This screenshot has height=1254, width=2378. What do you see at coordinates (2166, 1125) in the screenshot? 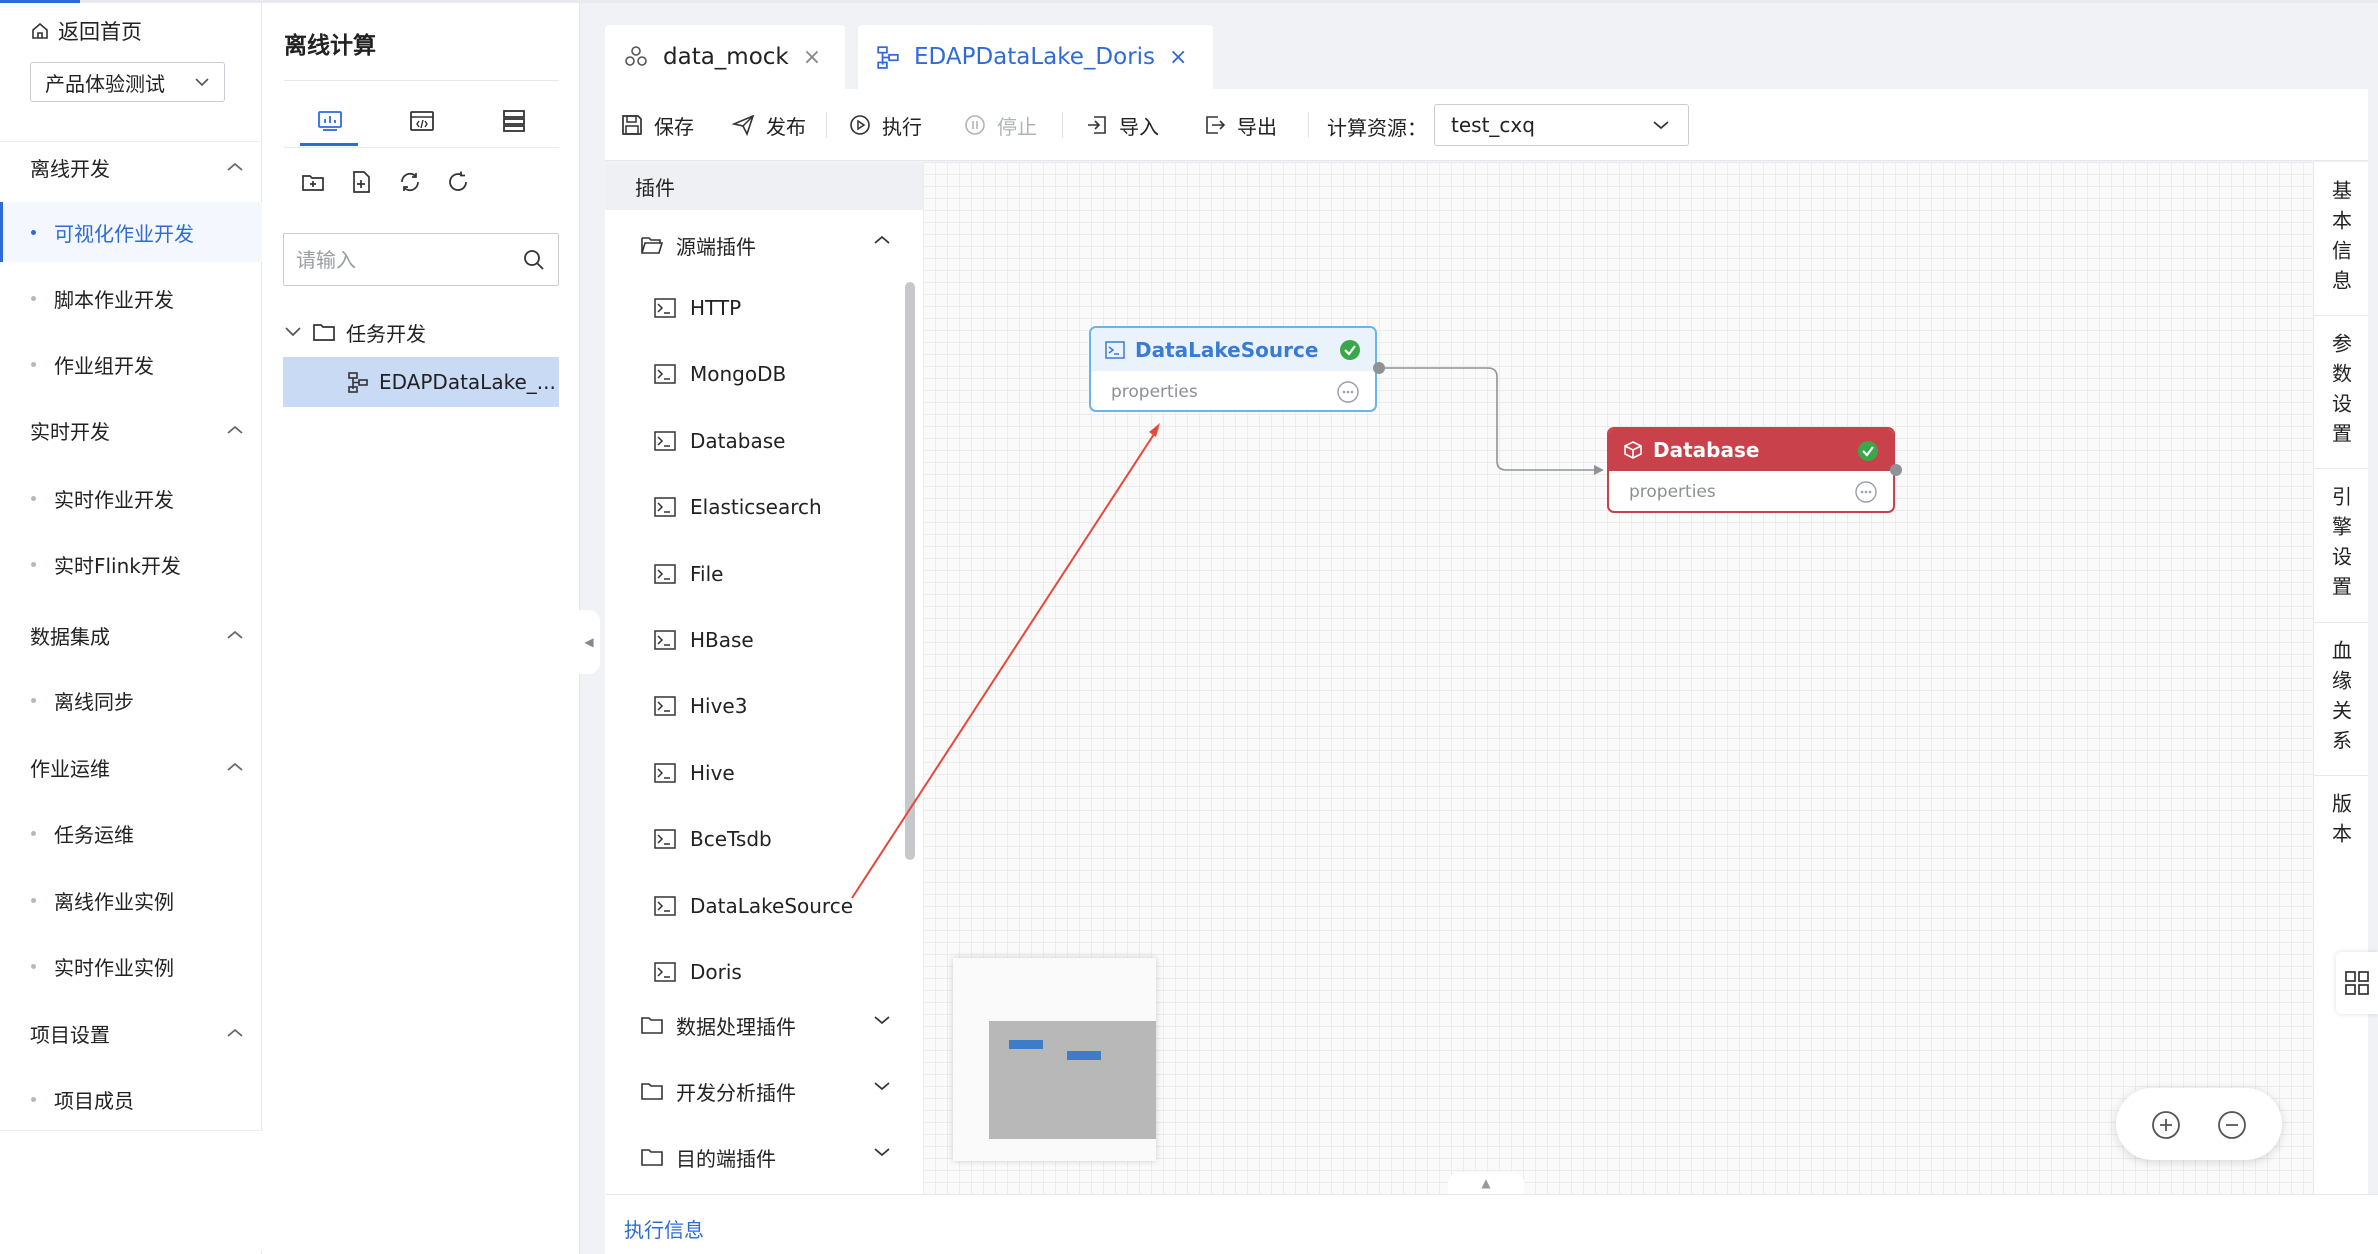
I see `zoom-in-icon` at bounding box center [2166, 1125].